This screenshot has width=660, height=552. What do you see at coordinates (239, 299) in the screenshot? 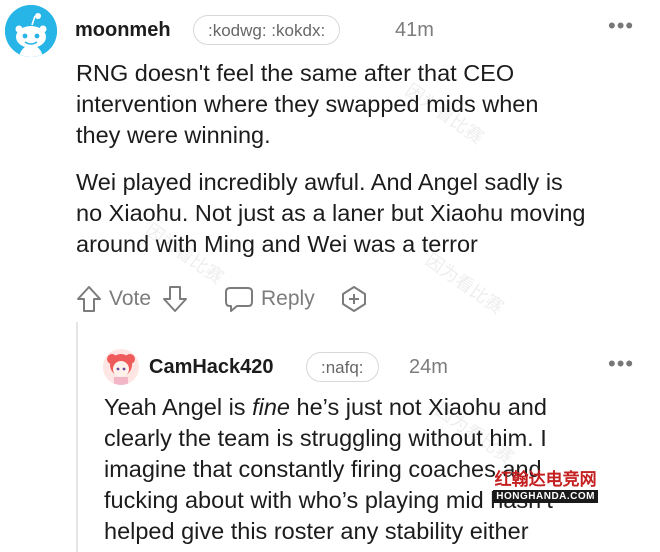
I see `chat-bubble-icon` at bounding box center [239, 299].